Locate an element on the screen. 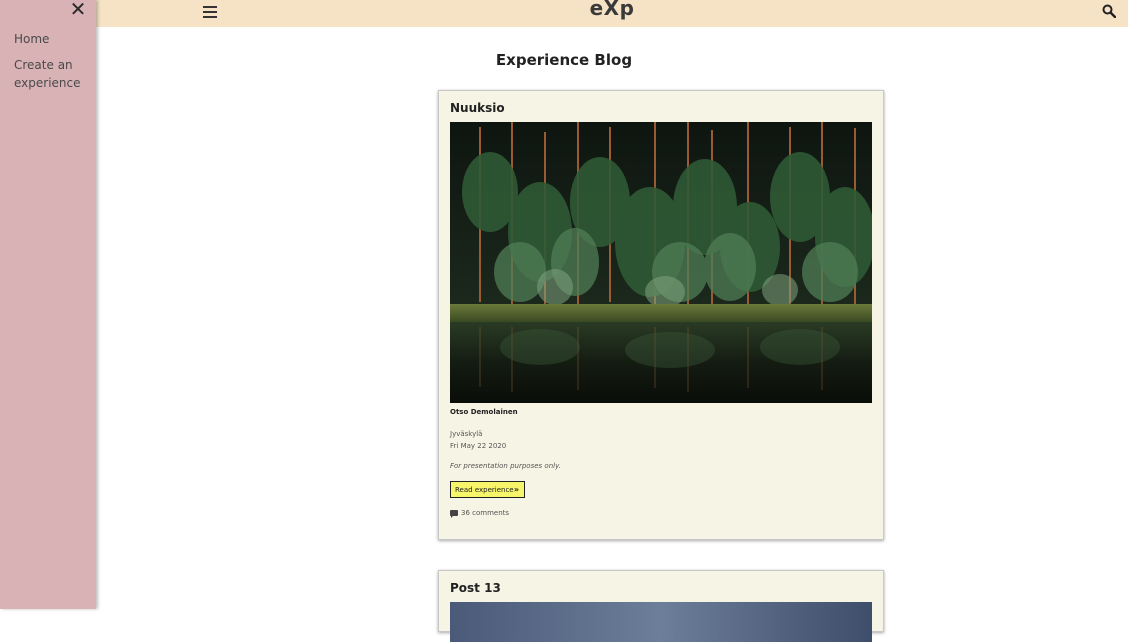  post-card: Post 13 is located at coordinates (661, 606).